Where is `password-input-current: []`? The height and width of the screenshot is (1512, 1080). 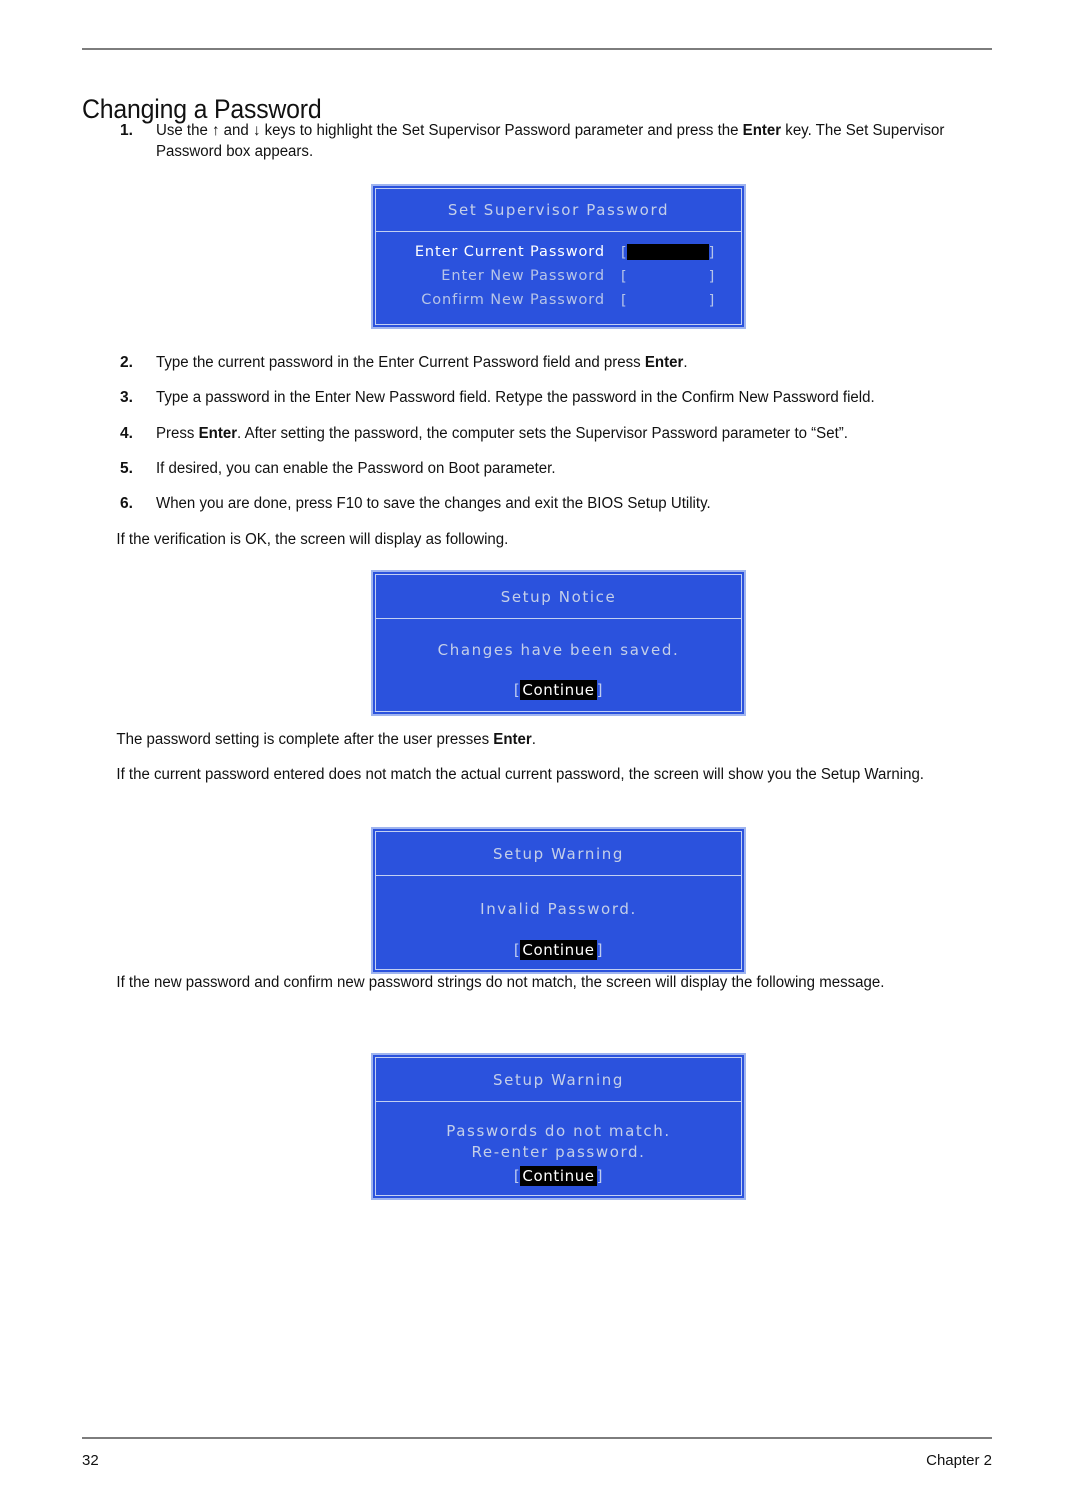 password-input-current: [] is located at coordinates (668, 252).